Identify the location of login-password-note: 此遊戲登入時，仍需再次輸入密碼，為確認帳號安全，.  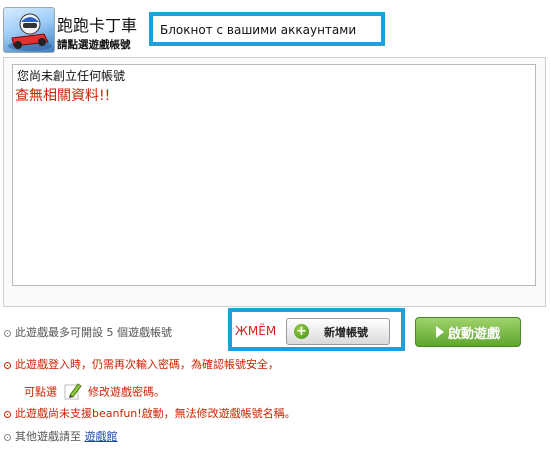
(141, 364).